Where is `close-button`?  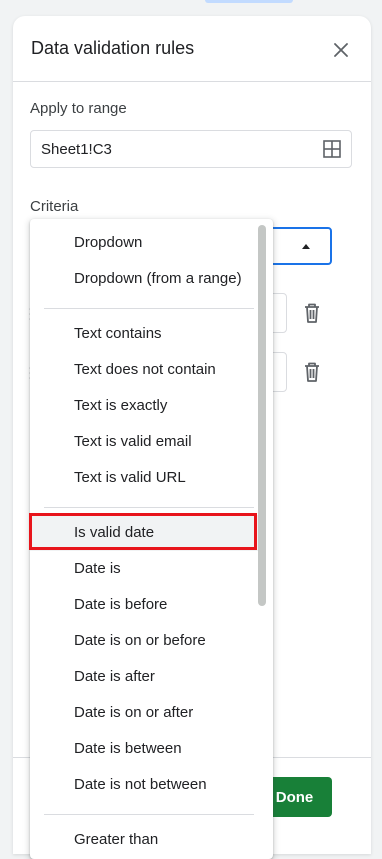
close-button is located at coordinates (341, 50).